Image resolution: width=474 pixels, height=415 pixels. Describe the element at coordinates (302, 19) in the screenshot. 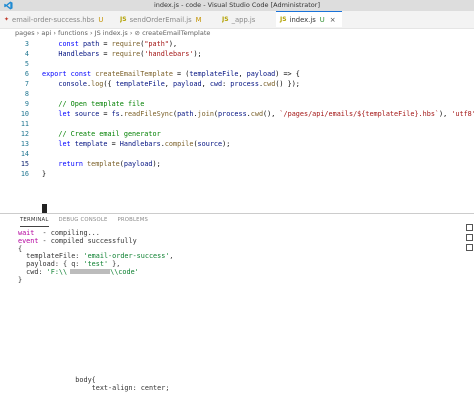

I see `tab-label: index.js` at that location.